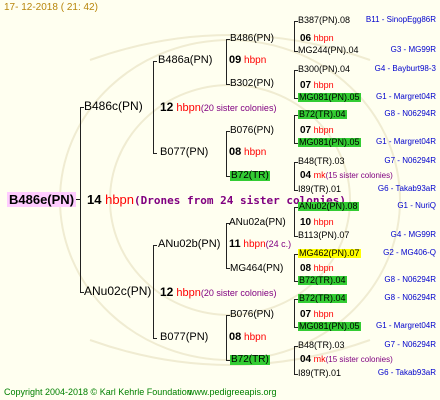 The image size is (440, 400). I want to click on gen3-b2-drone-info: 04 mk(15 sister colonies), so click(346, 176).